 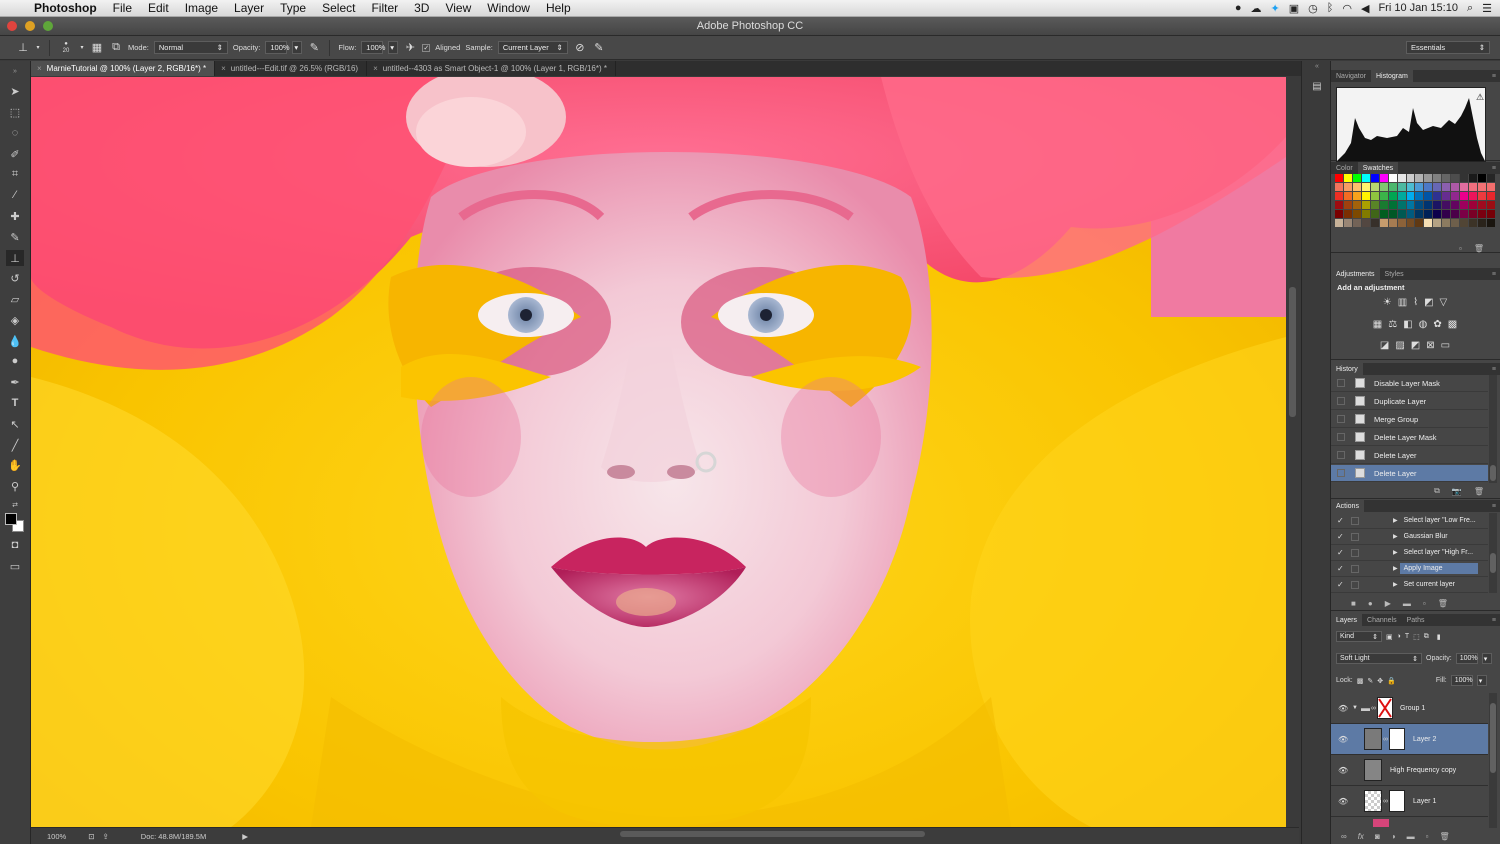 What do you see at coordinates (105, 836) in the screenshot?
I see `share-icon: ⇪` at bounding box center [105, 836].